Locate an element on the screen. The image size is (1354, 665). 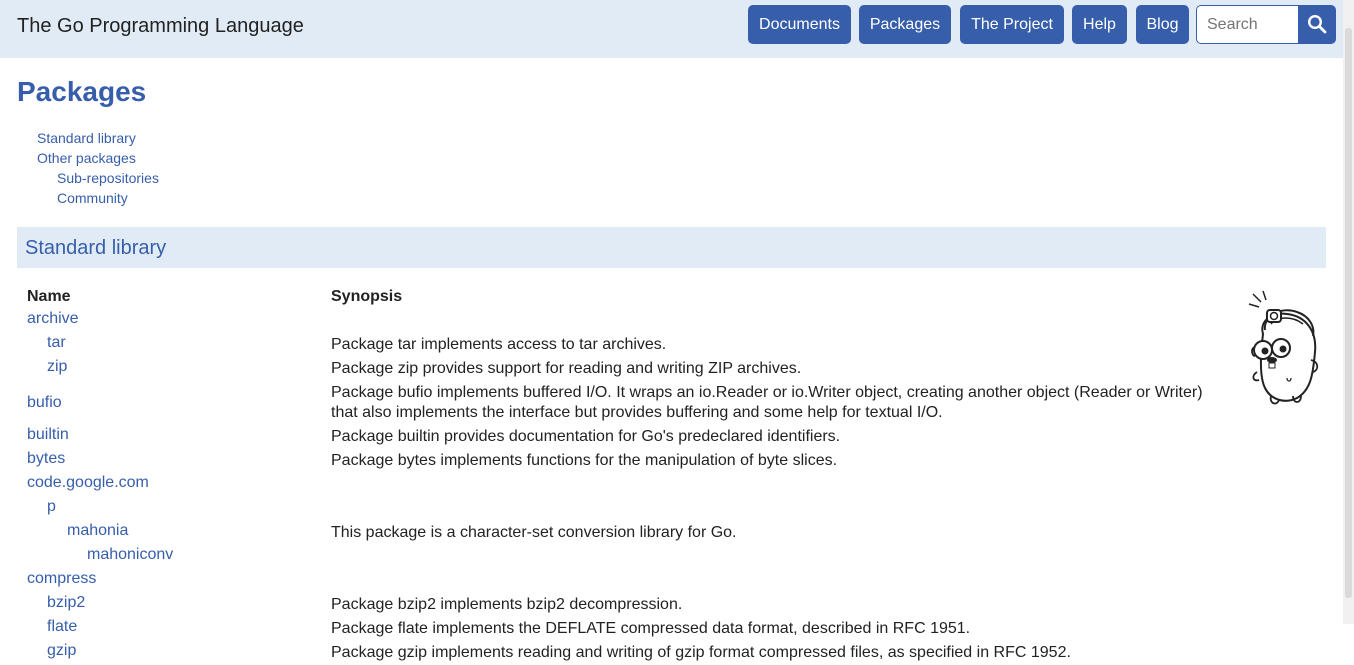
search-button is located at coordinates (1317, 24).